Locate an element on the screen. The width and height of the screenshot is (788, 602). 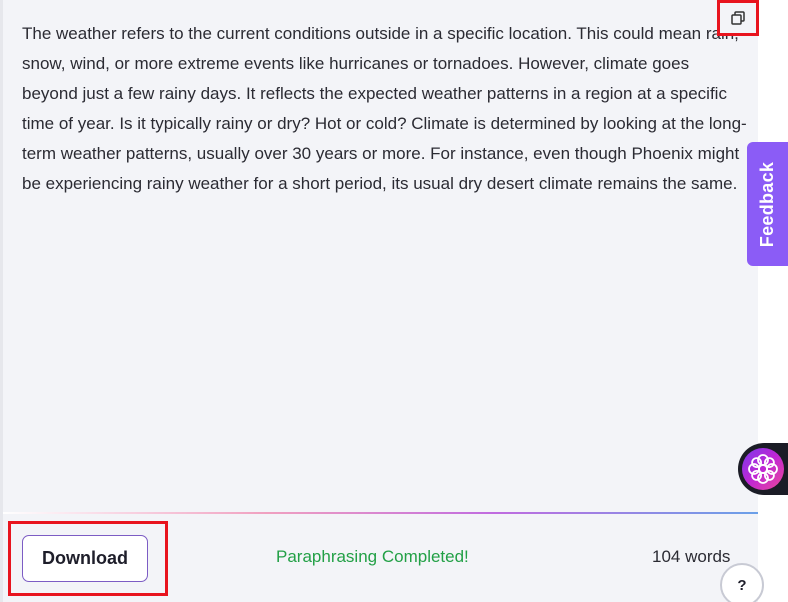
right-gutter is located at coordinates (773, 301).